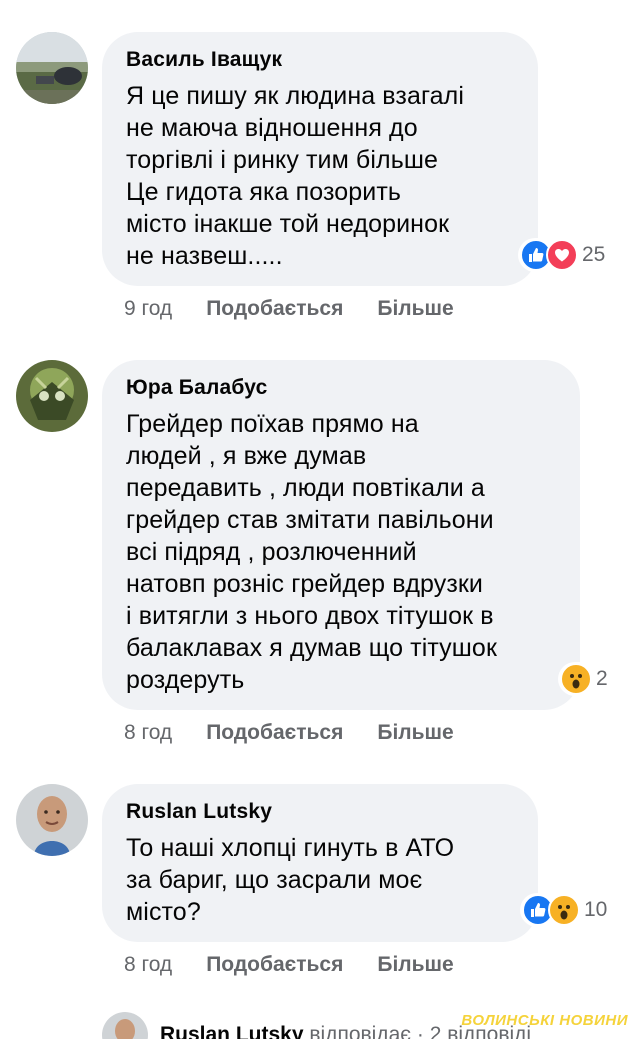  What do you see at coordinates (341, 388) in the screenshot?
I see `comment-author: Юра Балабус` at bounding box center [341, 388].